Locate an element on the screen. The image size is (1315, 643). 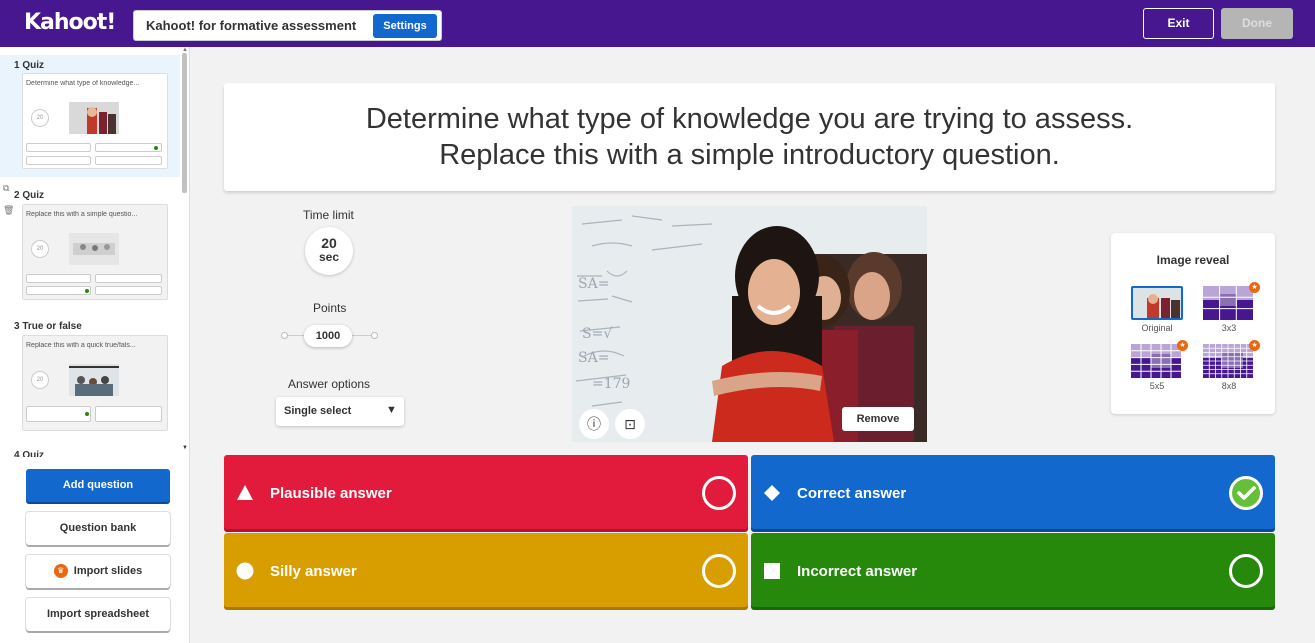
scroll-down-icon: ▼ is located at coordinates (185, 448).